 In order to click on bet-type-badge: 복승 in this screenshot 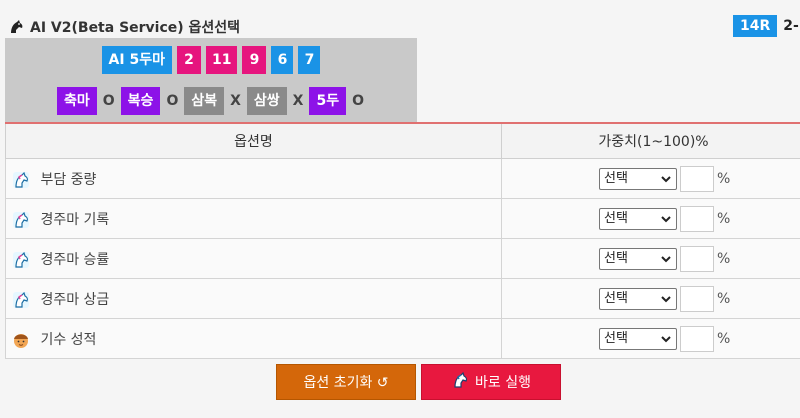, I will do `click(140, 101)`.